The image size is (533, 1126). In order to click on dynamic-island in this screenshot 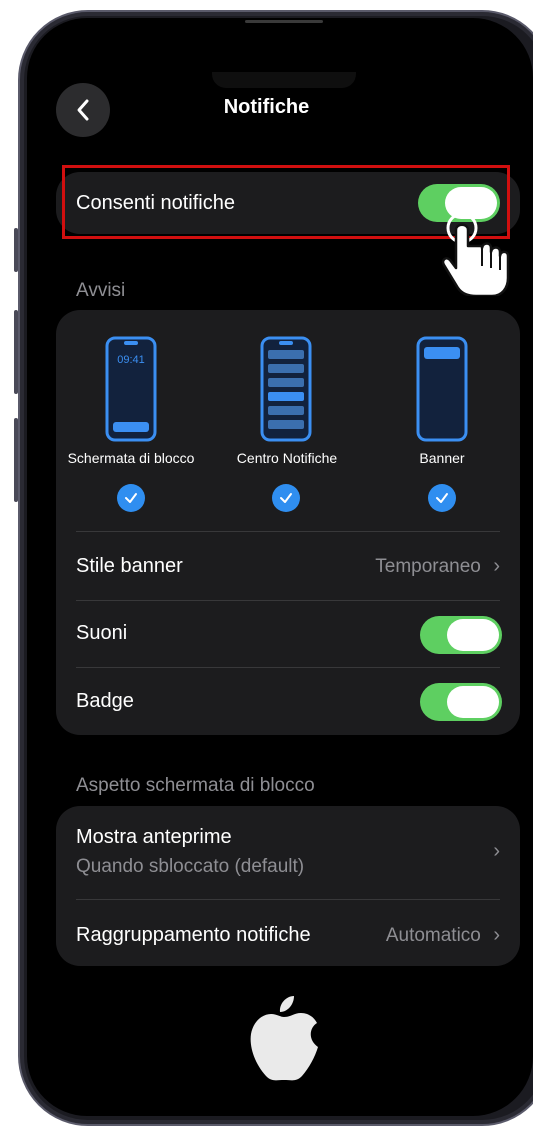, I will do `click(284, 80)`.